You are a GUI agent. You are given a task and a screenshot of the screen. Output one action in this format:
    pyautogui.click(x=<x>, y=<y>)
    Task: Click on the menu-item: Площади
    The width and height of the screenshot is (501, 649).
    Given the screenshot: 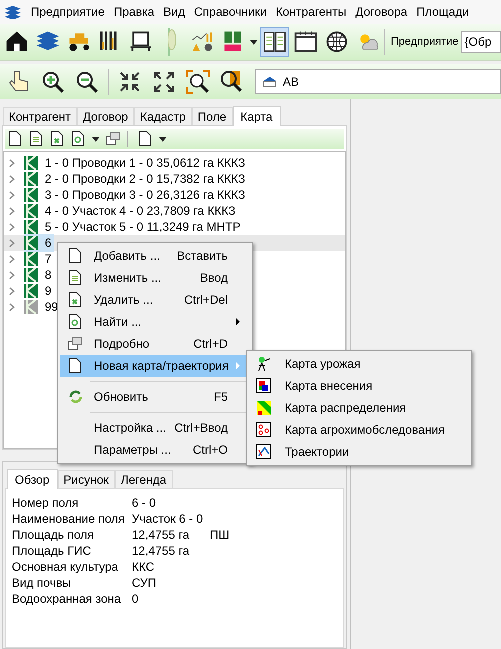 What is the action you would take?
    pyautogui.click(x=443, y=12)
    